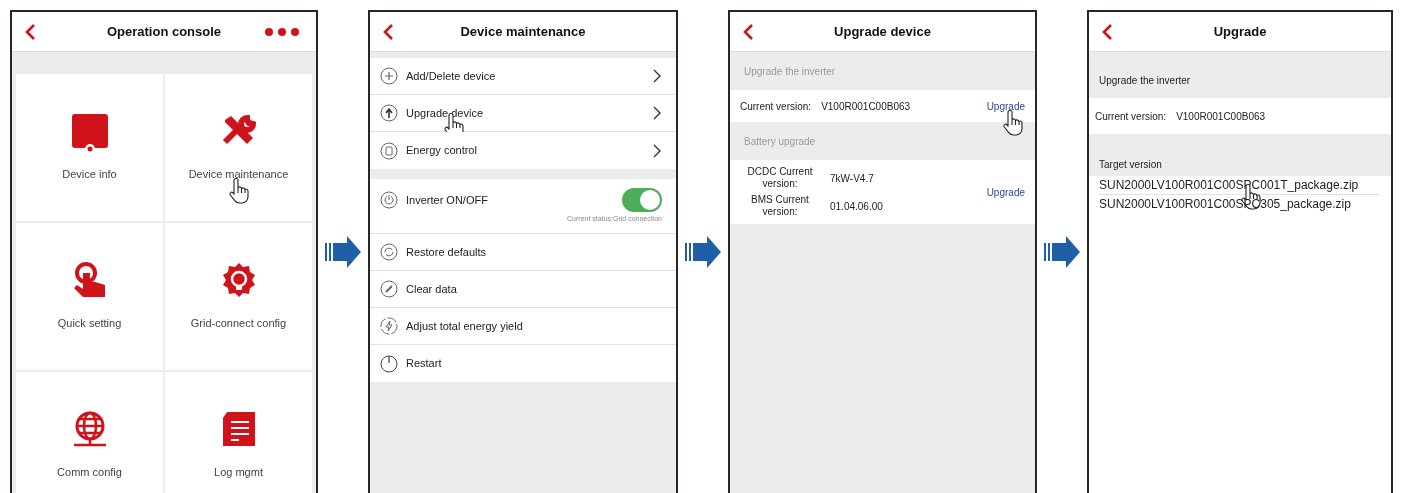  What do you see at coordinates (523, 363) in the screenshot?
I see `list-row: Restart` at bounding box center [523, 363].